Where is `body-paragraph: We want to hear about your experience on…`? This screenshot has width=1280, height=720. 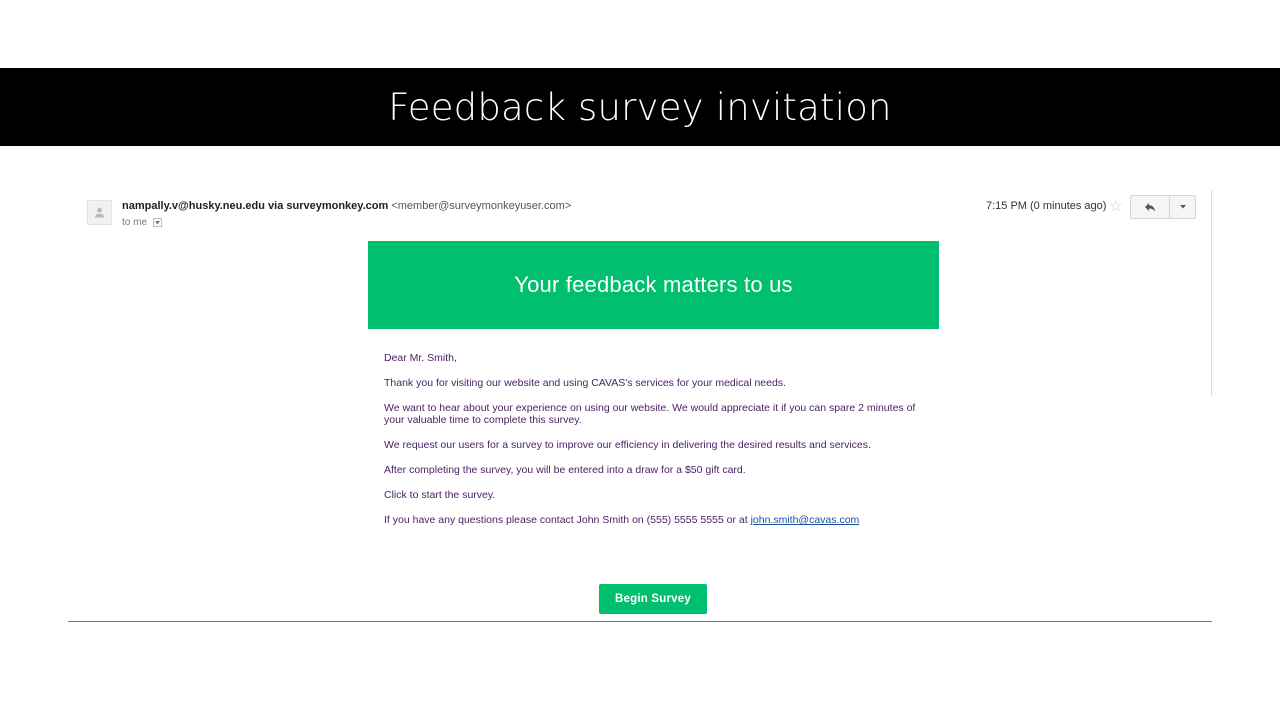
body-paragraph: We want to hear about your experience on… is located at coordinates (650, 414).